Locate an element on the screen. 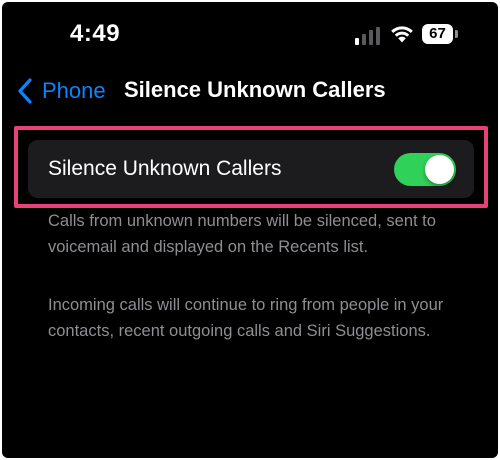 This screenshot has height=460, width=500. toggle-knob is located at coordinates (439, 169).